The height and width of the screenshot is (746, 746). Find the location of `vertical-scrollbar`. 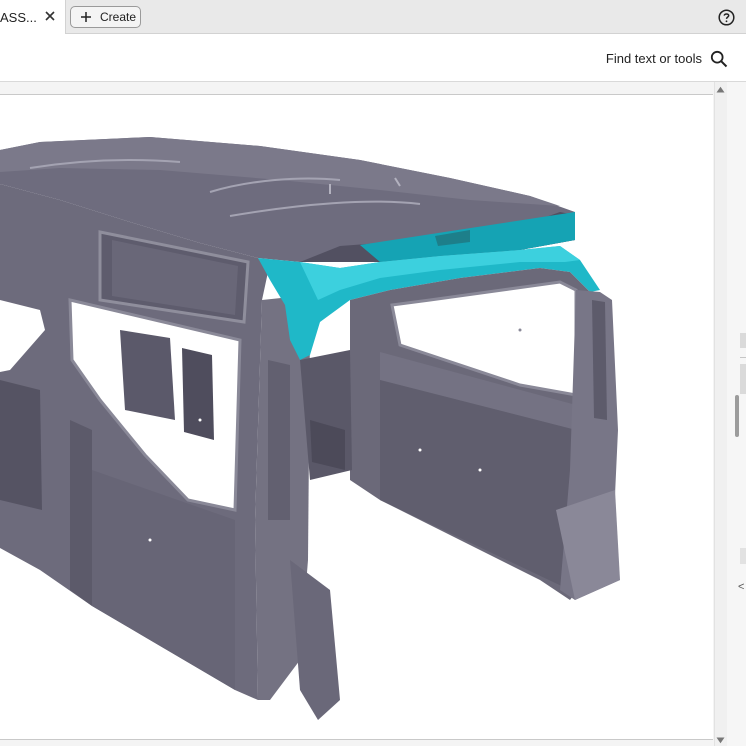

vertical-scrollbar is located at coordinates (720, 414).